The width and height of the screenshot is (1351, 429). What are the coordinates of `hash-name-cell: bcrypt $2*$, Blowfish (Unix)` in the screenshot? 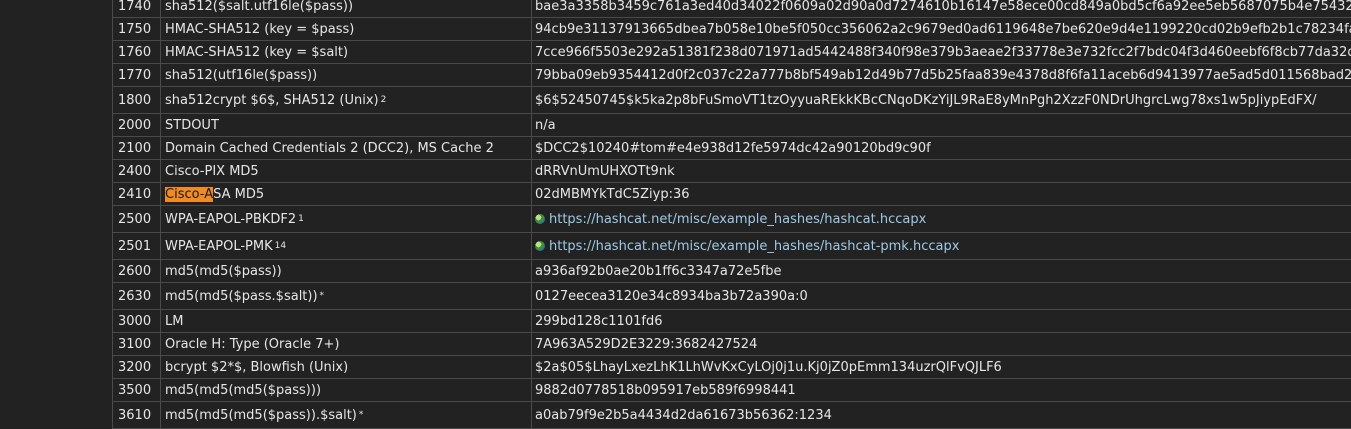 It's located at (346, 367).